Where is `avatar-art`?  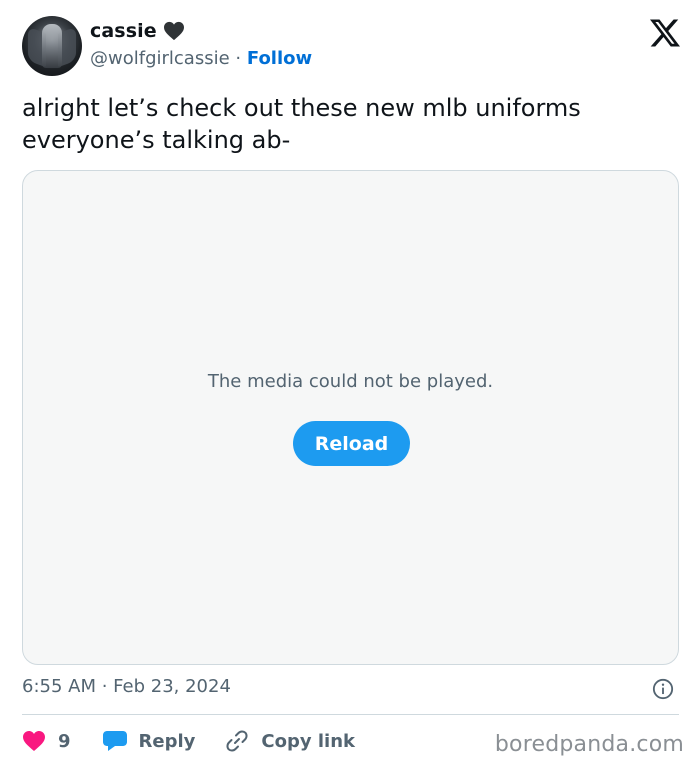 avatar-art is located at coordinates (52, 46).